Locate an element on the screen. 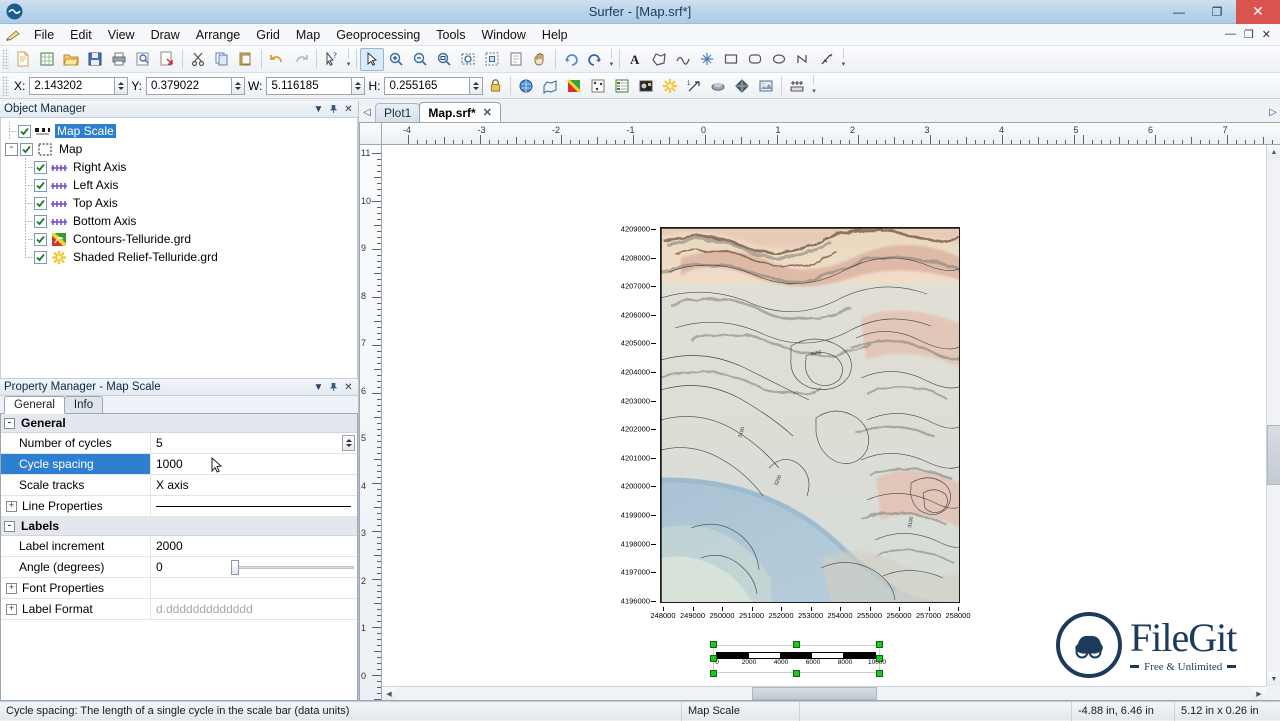  object-manager-menu-icon: ▼ is located at coordinates (318, 109).